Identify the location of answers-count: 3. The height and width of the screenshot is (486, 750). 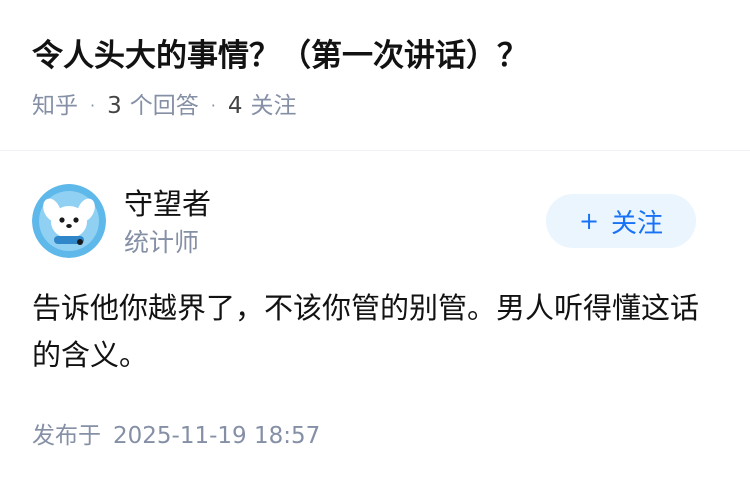
(114, 106).